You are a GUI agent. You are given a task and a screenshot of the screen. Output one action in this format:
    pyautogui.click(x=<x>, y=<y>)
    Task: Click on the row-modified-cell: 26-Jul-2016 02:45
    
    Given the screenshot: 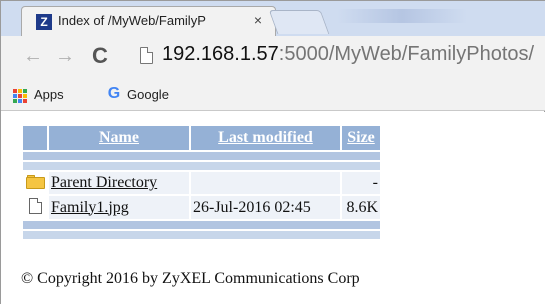 What is the action you would take?
    pyautogui.click(x=265, y=207)
    